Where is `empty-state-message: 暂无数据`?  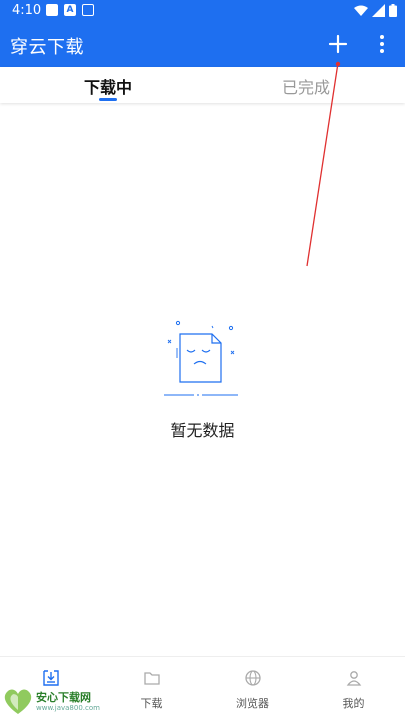 empty-state-message: 暂无数据 is located at coordinates (202, 430).